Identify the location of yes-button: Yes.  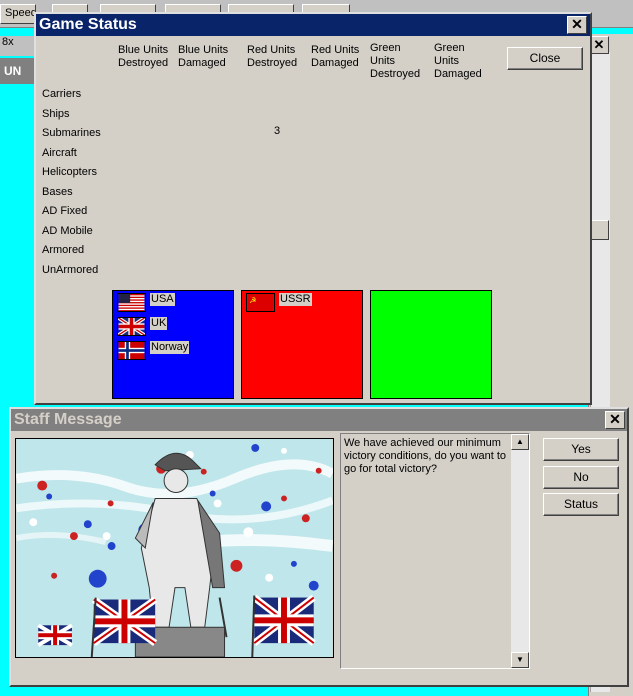
(581, 449).